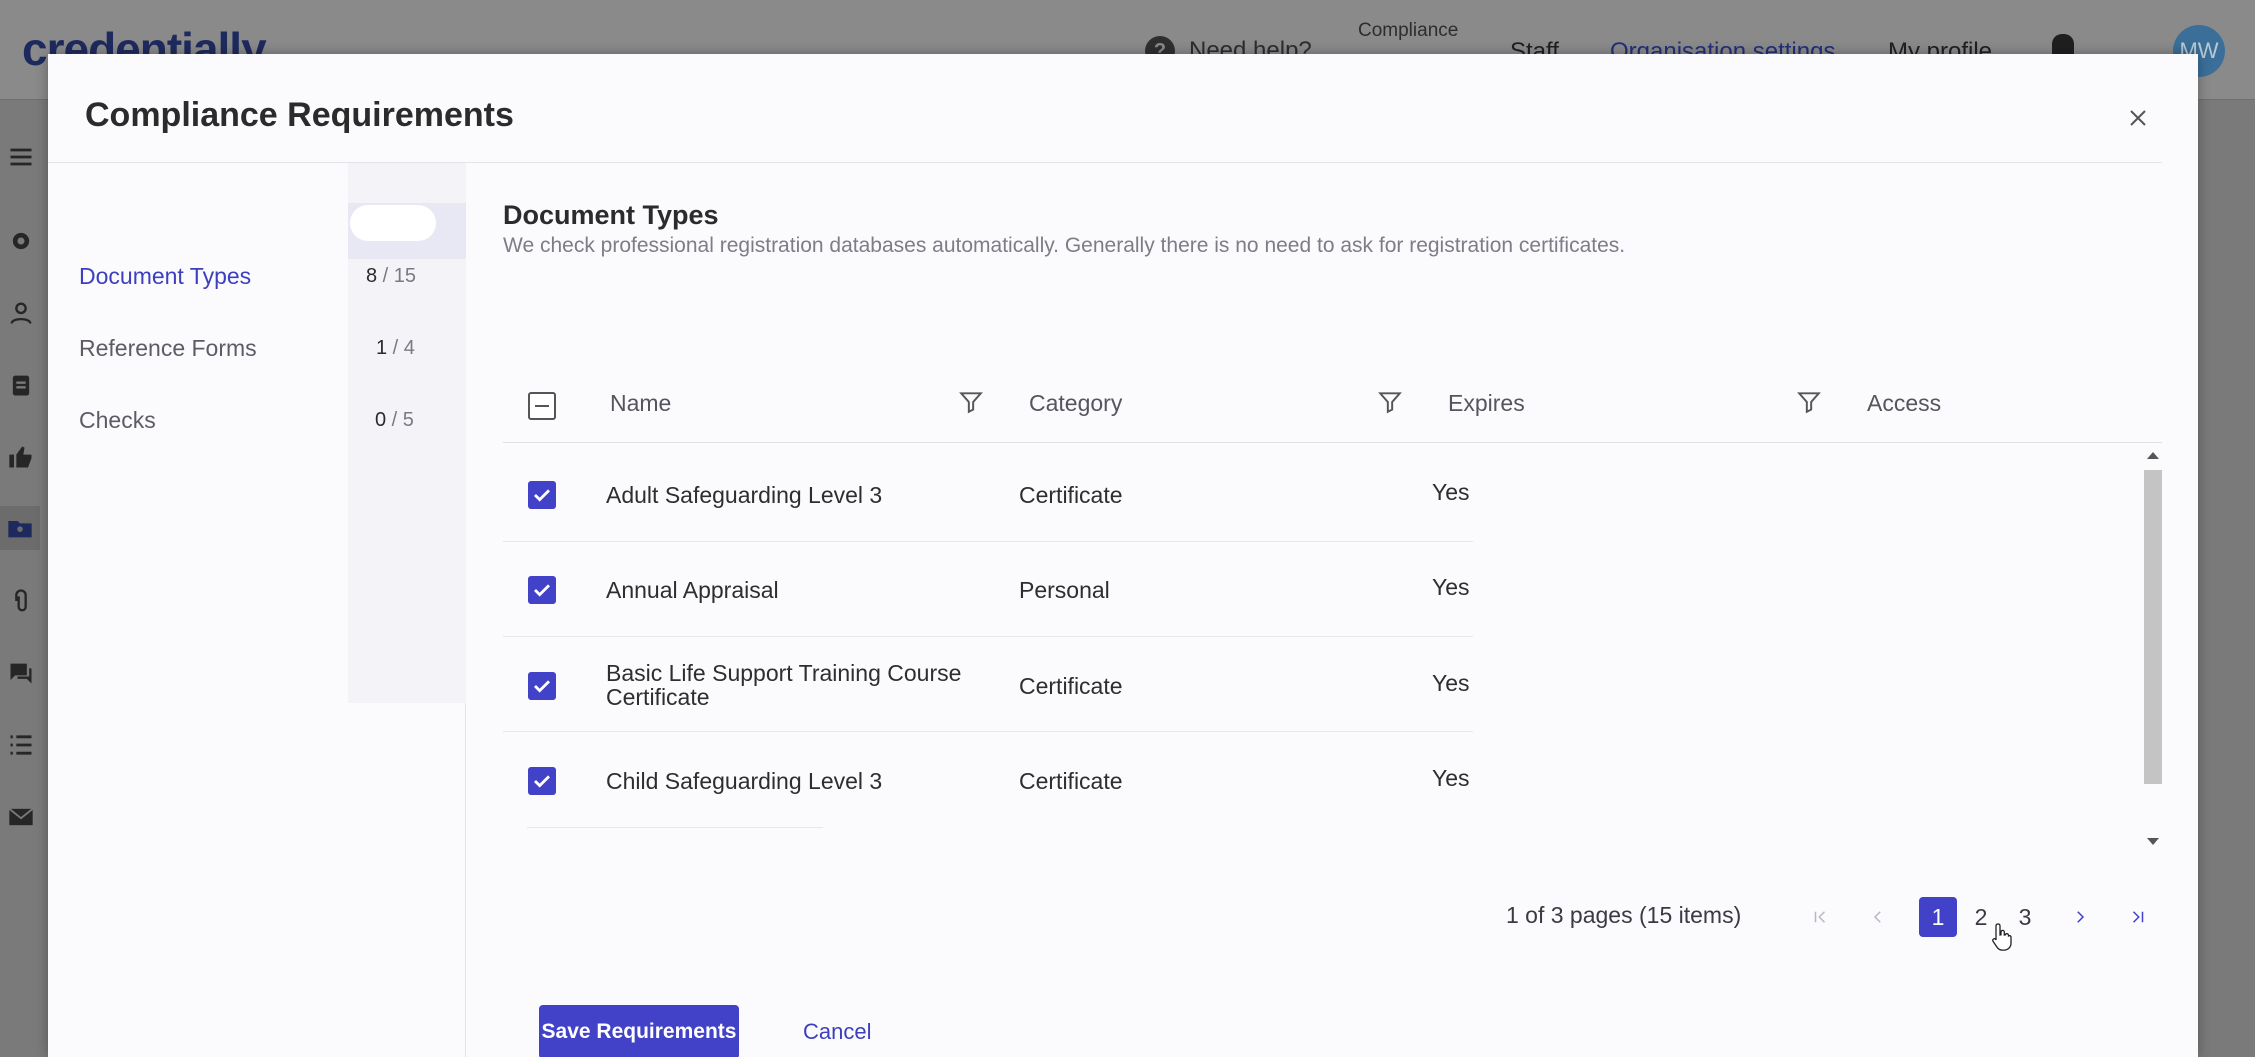 This screenshot has height=1057, width=2255. I want to click on next-page-button, so click(2080, 917).